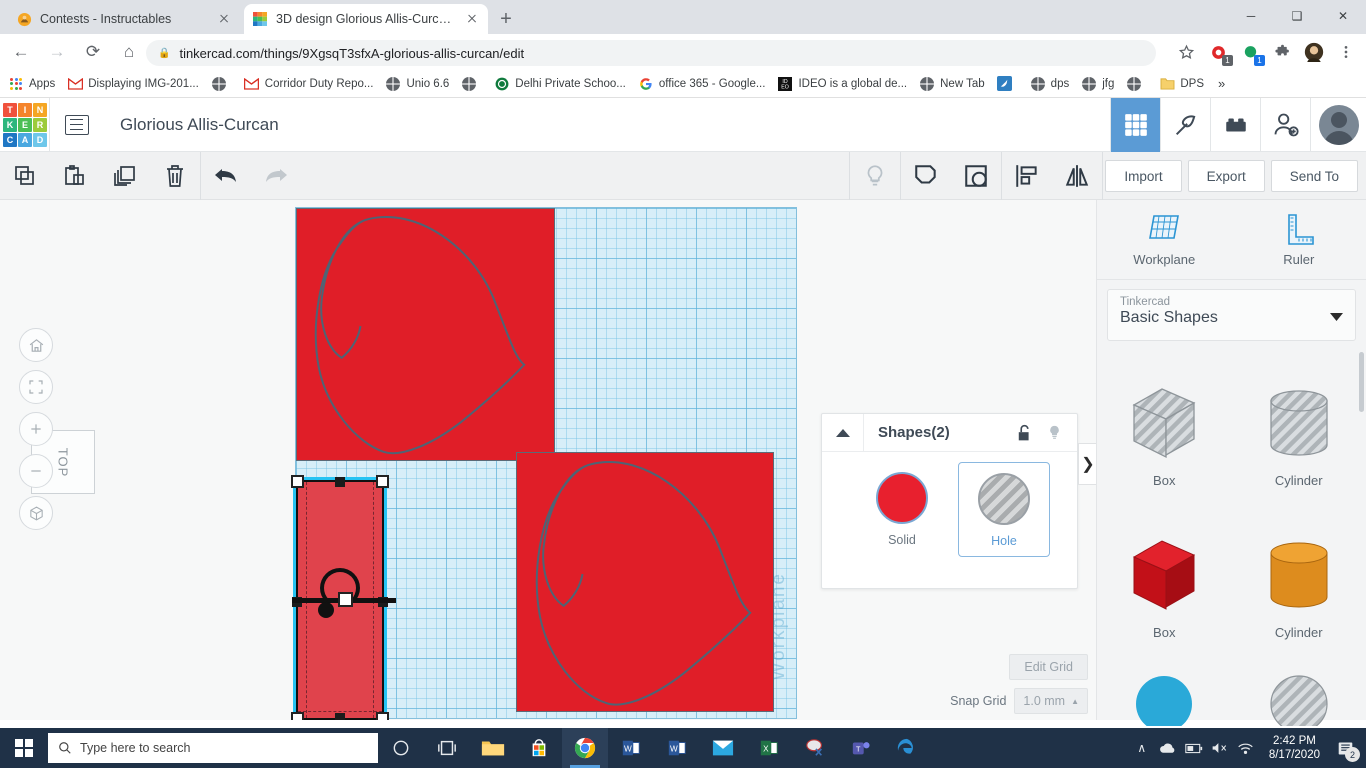  What do you see at coordinates (366, 19) in the screenshot?
I see `browser-tab-1: 3D design Glorious Allis-Curcan |` at bounding box center [366, 19].